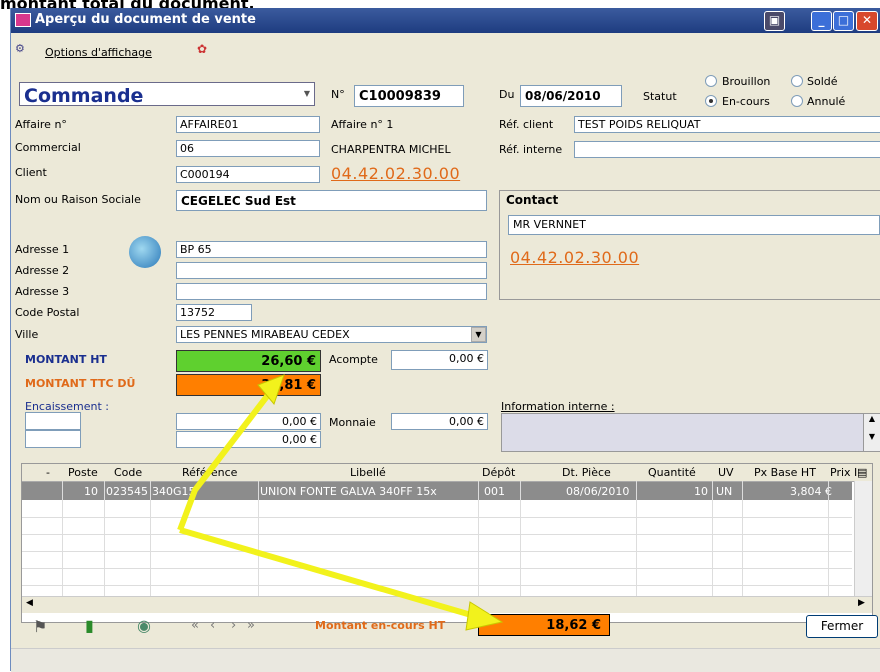 This screenshot has height=672, width=880. What do you see at coordinates (145, 252) in the screenshot?
I see `globe-search-icon` at bounding box center [145, 252].